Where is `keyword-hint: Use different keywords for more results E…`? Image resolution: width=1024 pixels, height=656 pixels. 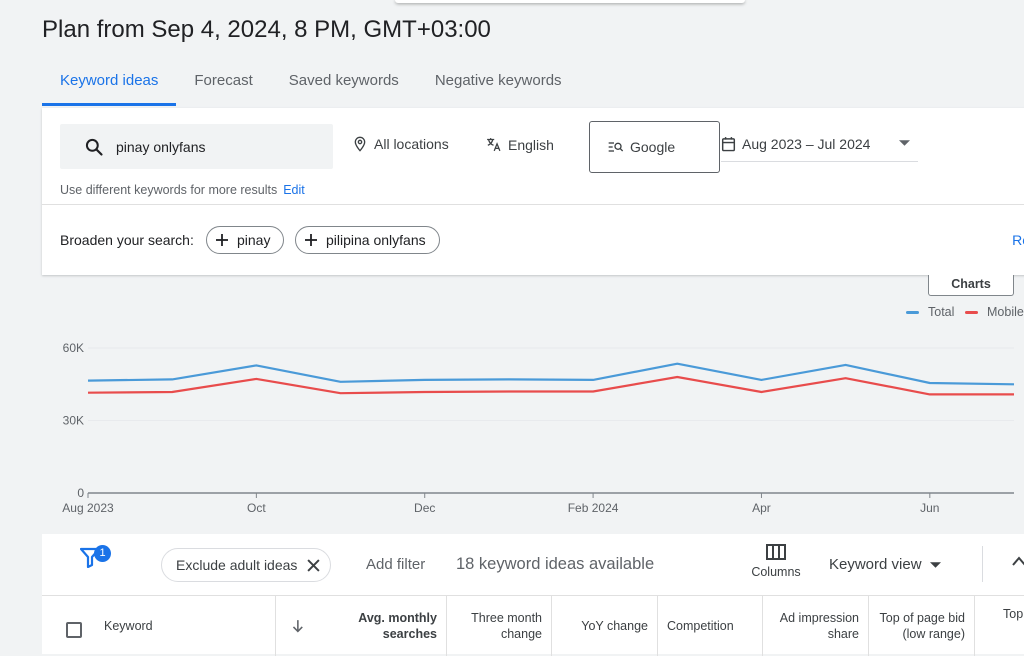
keyword-hint: Use different keywords for more results E… is located at coordinates (182, 190).